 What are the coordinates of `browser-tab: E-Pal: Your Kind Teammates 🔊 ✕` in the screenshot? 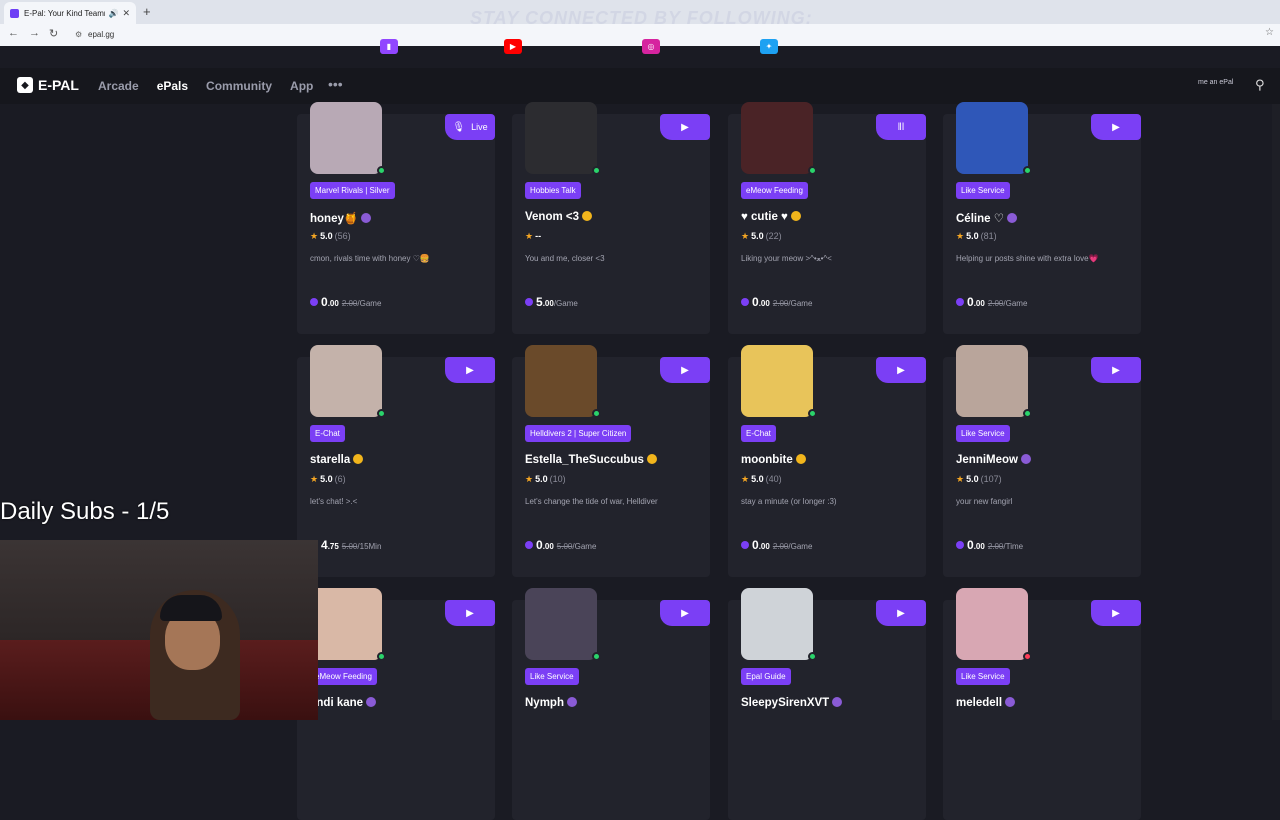 It's located at (70, 13).